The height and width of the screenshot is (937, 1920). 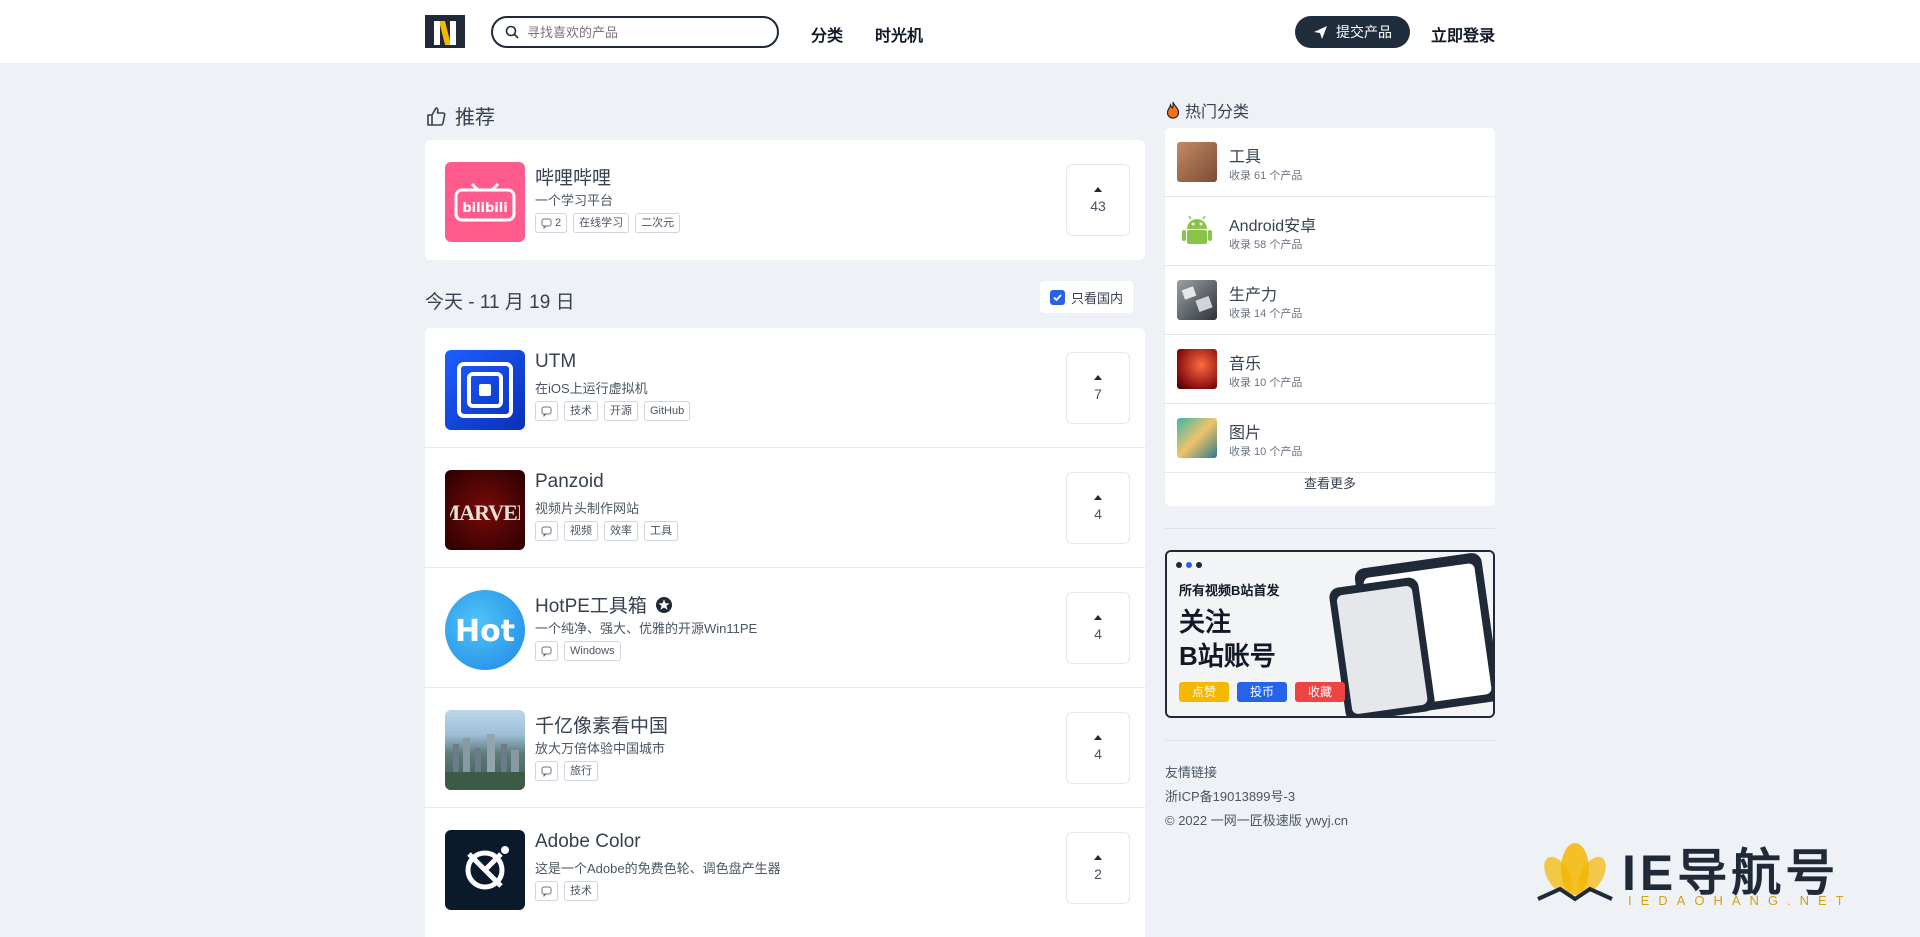 I want to click on product-desc: 一个学习平台, so click(x=574, y=200).